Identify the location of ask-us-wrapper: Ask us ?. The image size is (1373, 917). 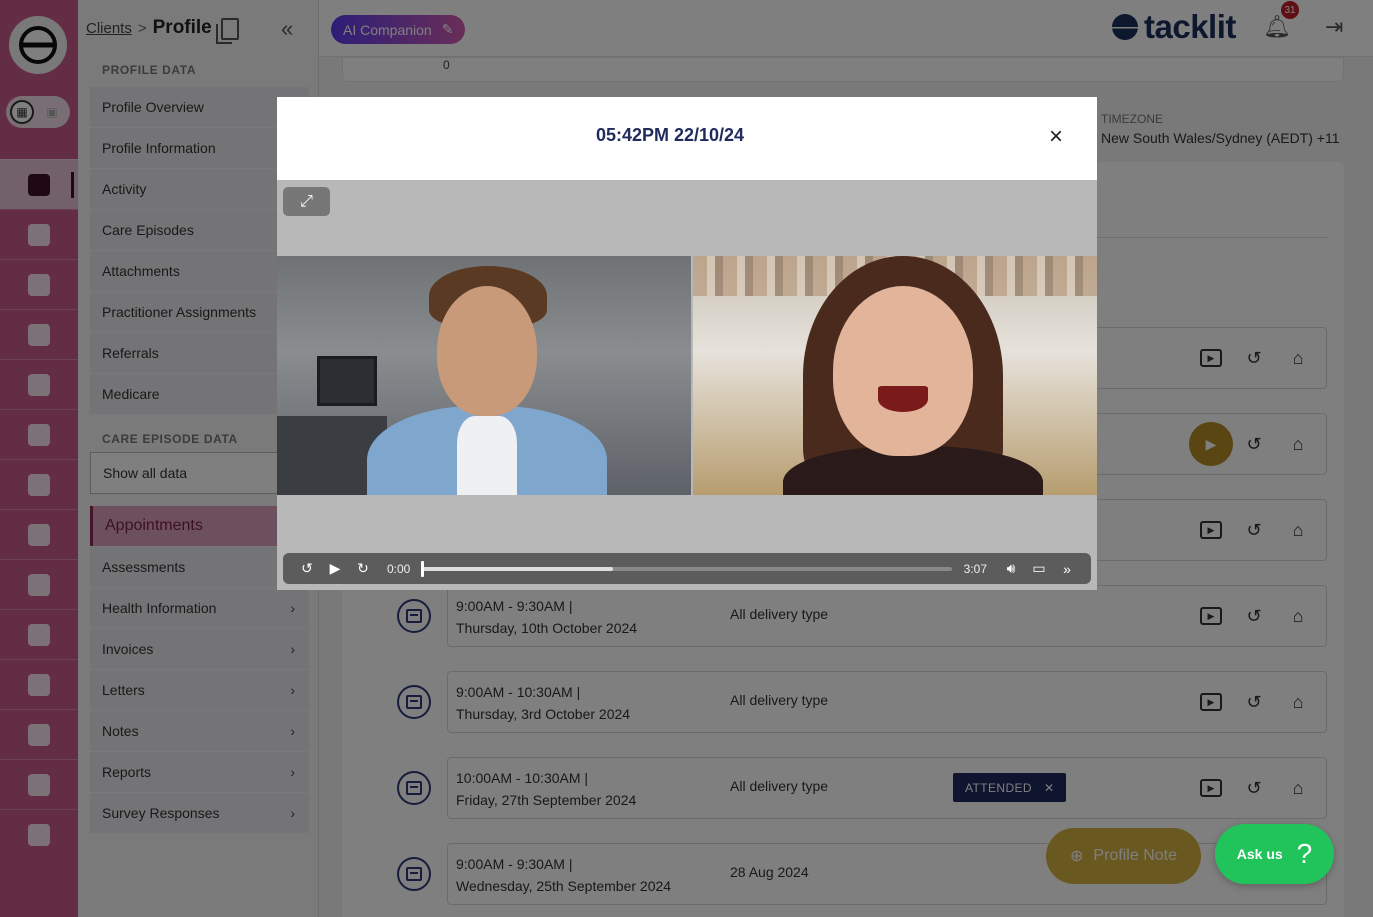
(1274, 854).